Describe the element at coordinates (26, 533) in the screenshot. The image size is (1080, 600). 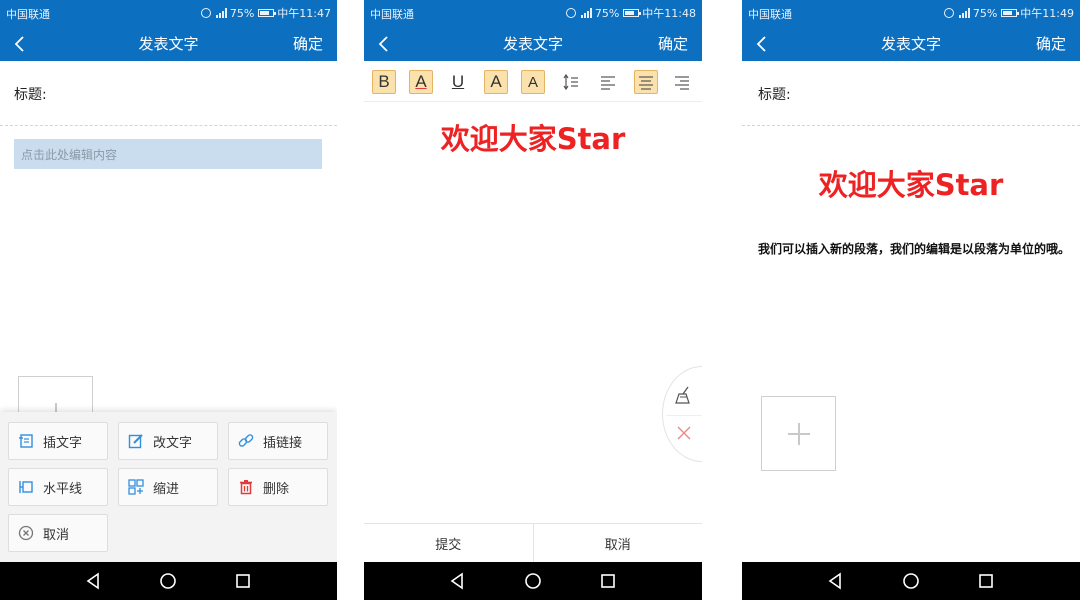
I see `cancel-icon` at that location.